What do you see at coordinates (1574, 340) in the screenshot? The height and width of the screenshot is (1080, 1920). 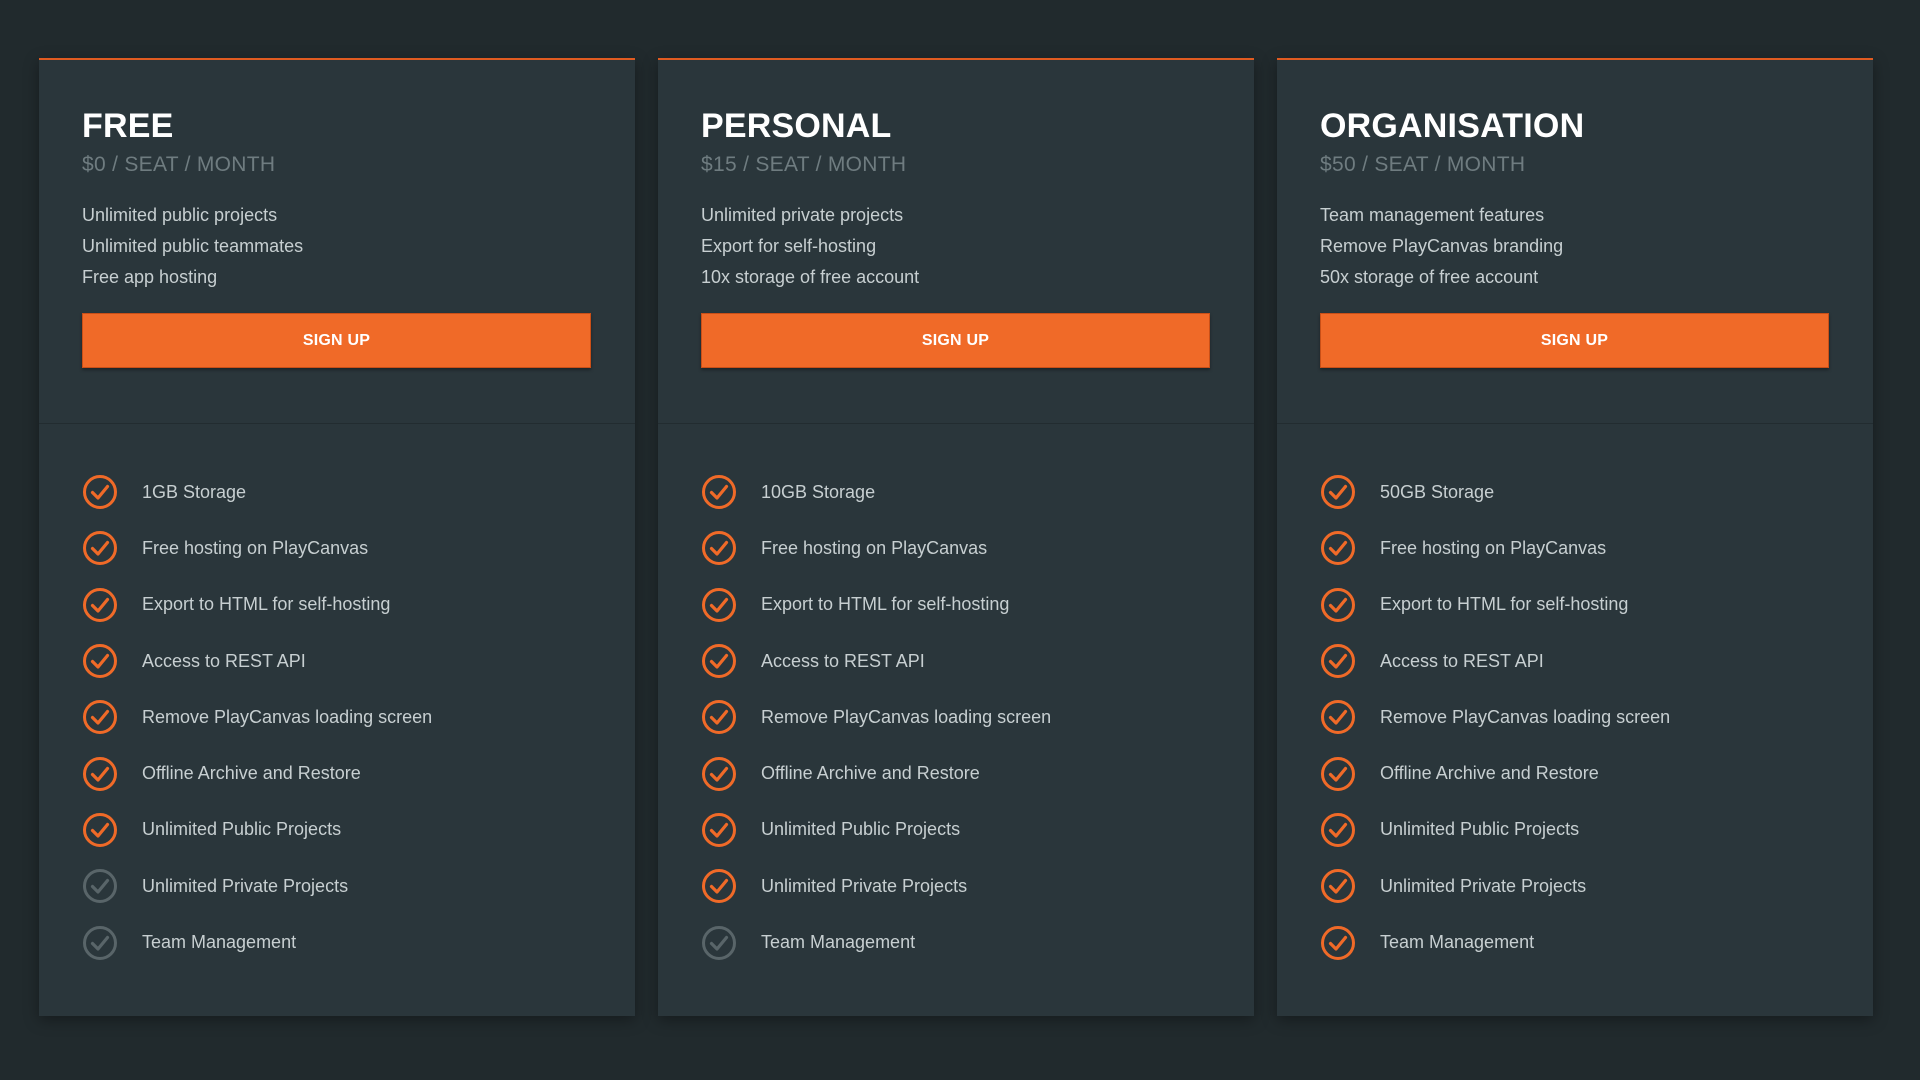 I see `sign-up-button-organisation: SIGN UP` at bounding box center [1574, 340].